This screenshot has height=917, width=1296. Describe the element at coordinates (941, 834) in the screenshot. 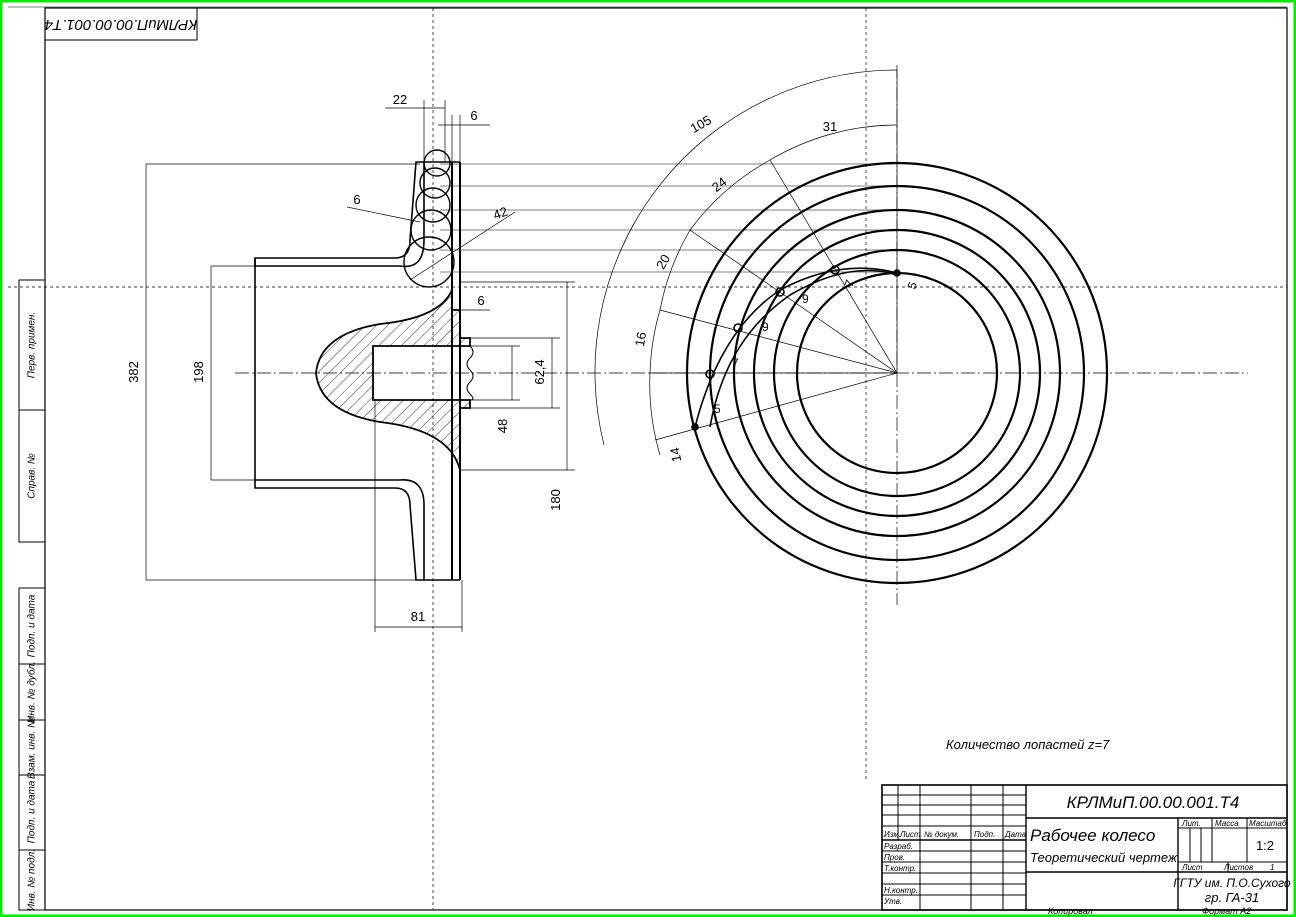

I see `tb-h-docnum: № докум.` at that location.